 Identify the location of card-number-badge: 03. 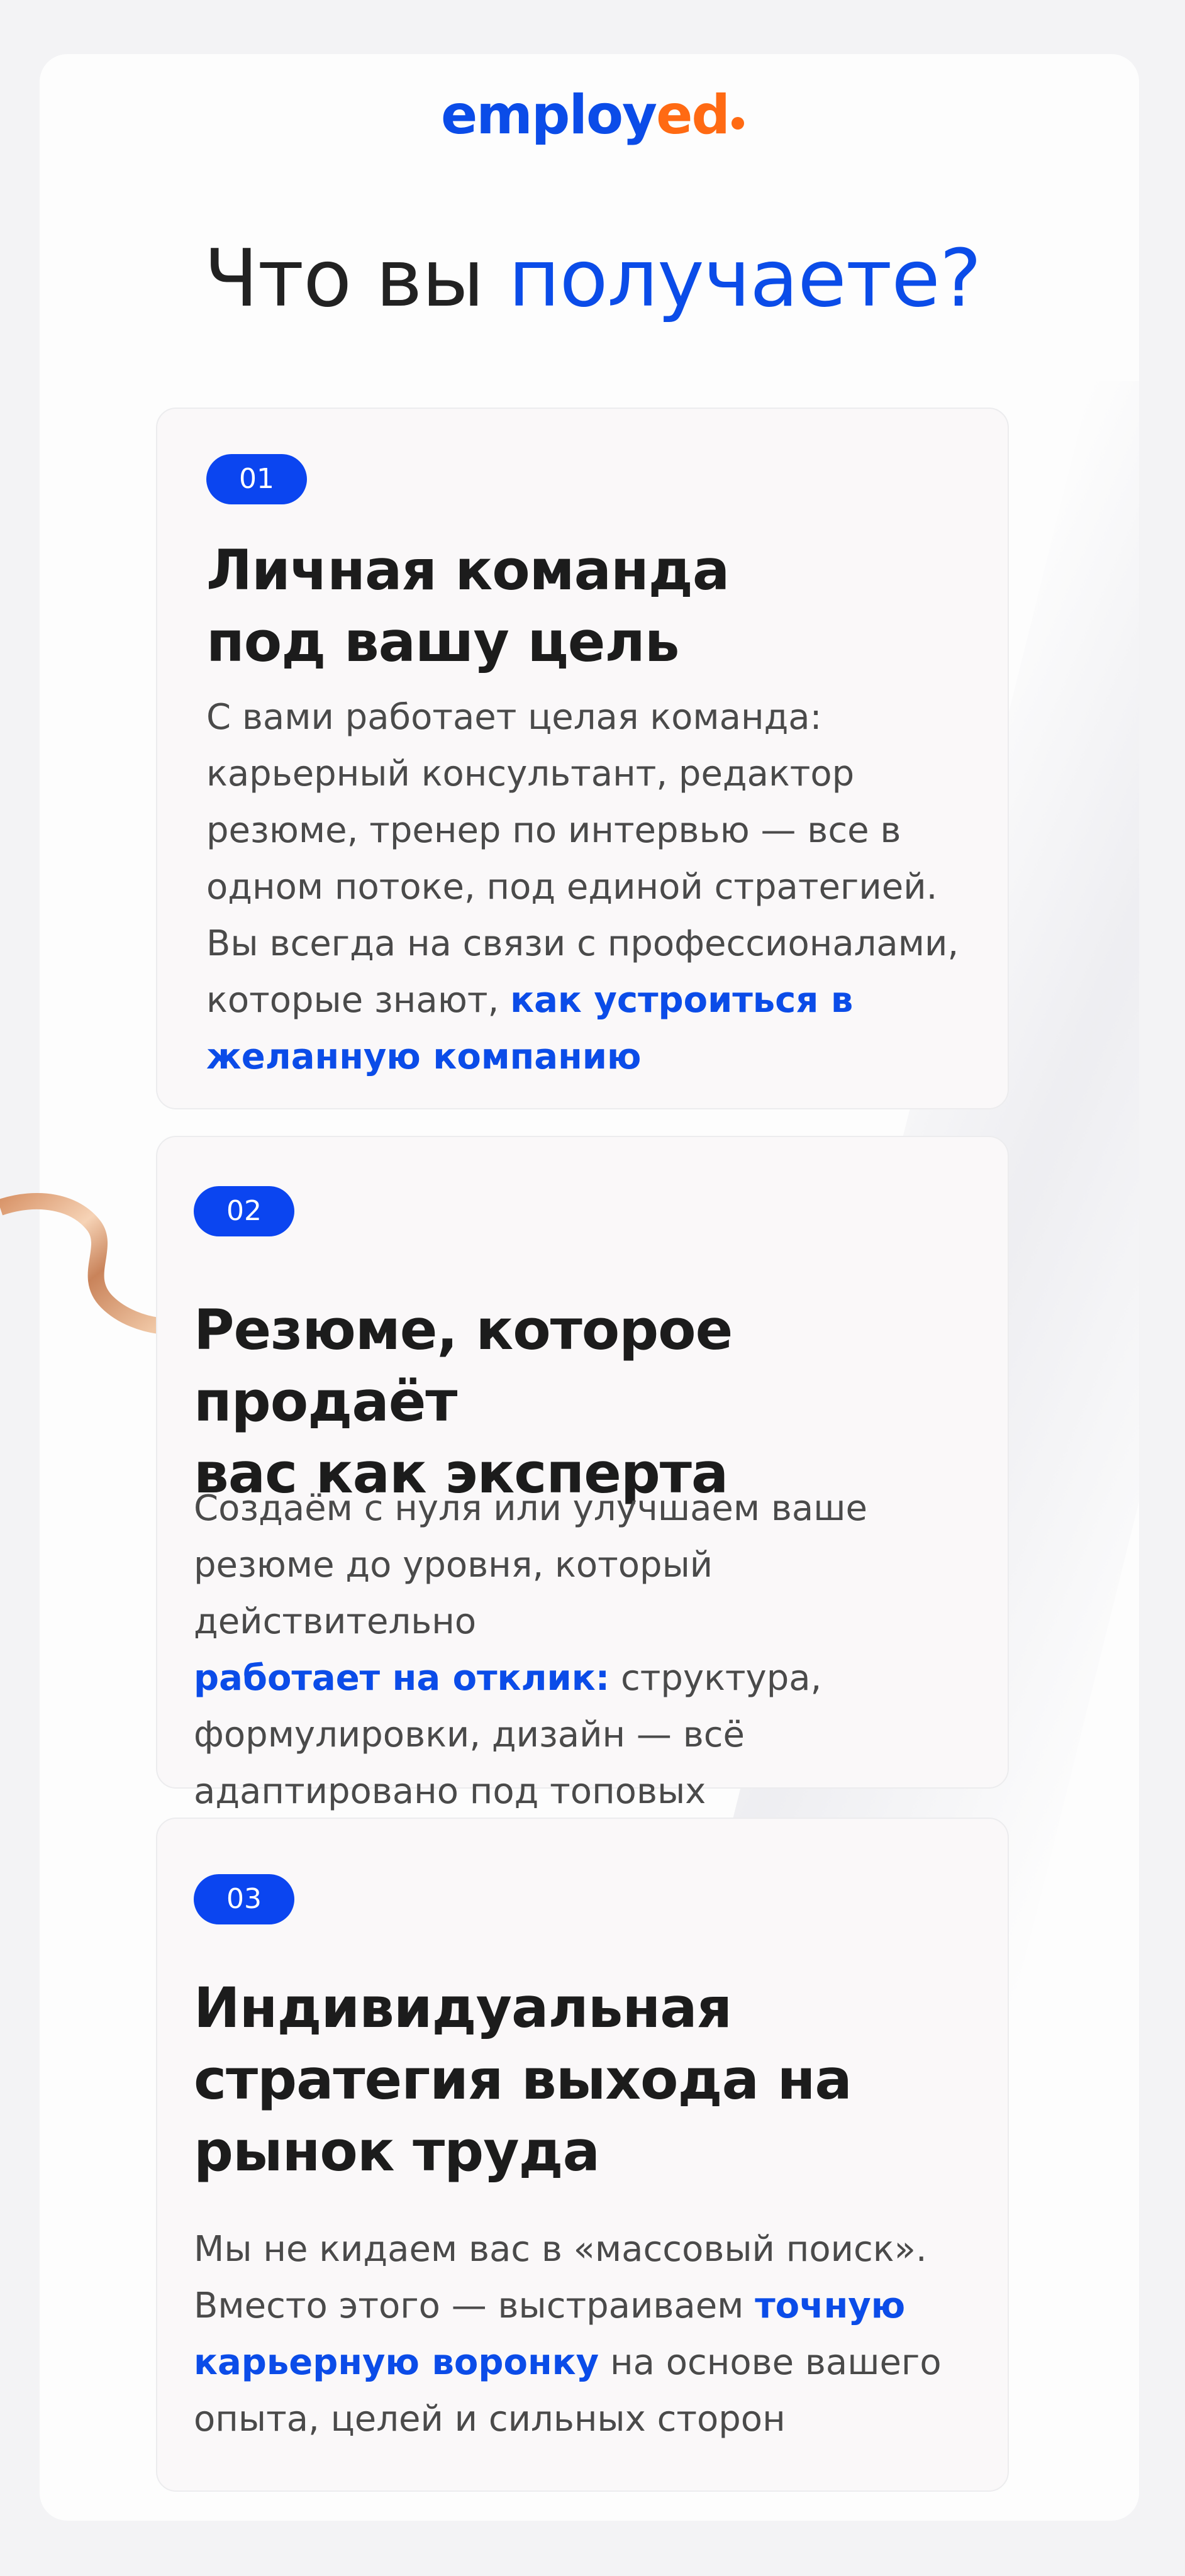
(244, 1899).